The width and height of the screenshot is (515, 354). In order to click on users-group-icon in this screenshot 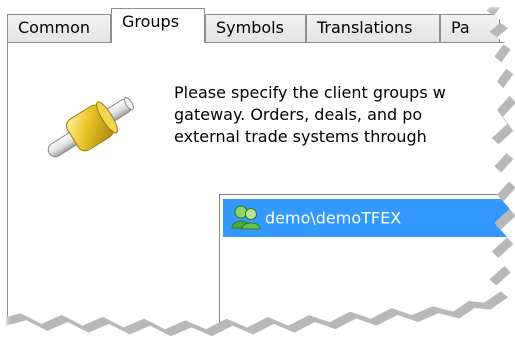, I will do `click(246, 217)`.